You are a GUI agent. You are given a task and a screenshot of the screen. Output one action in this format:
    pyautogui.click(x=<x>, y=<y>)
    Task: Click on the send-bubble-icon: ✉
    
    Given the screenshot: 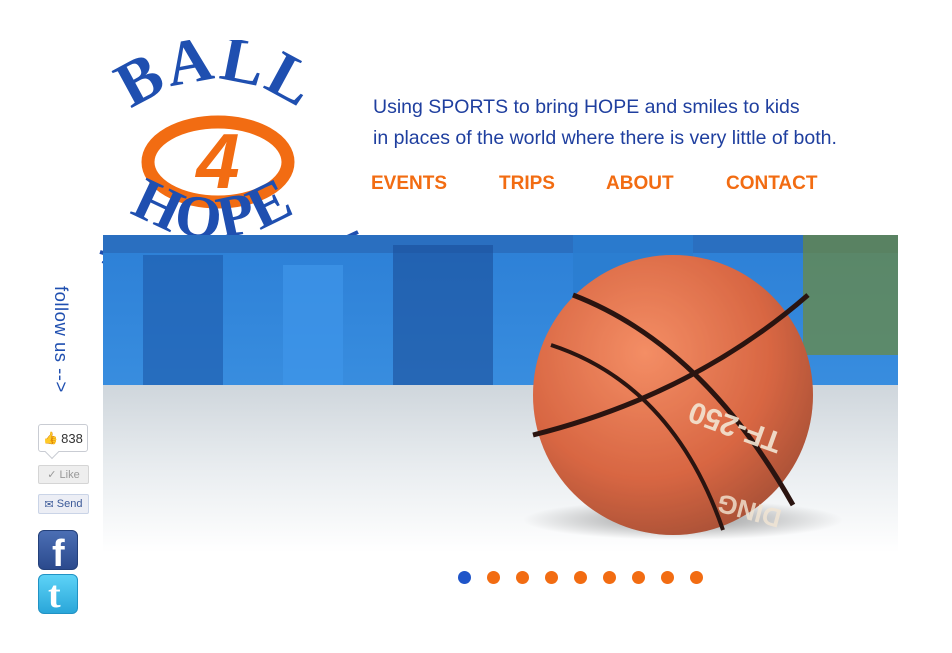 What is the action you would take?
    pyautogui.click(x=49, y=504)
    